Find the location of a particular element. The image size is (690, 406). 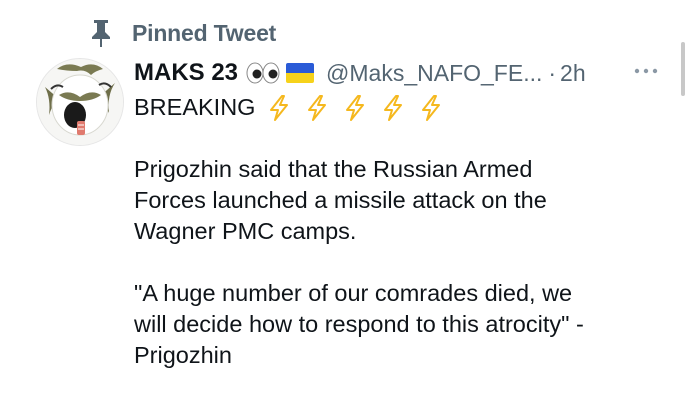

text-line: Prigozhin is located at coordinates (183, 355).